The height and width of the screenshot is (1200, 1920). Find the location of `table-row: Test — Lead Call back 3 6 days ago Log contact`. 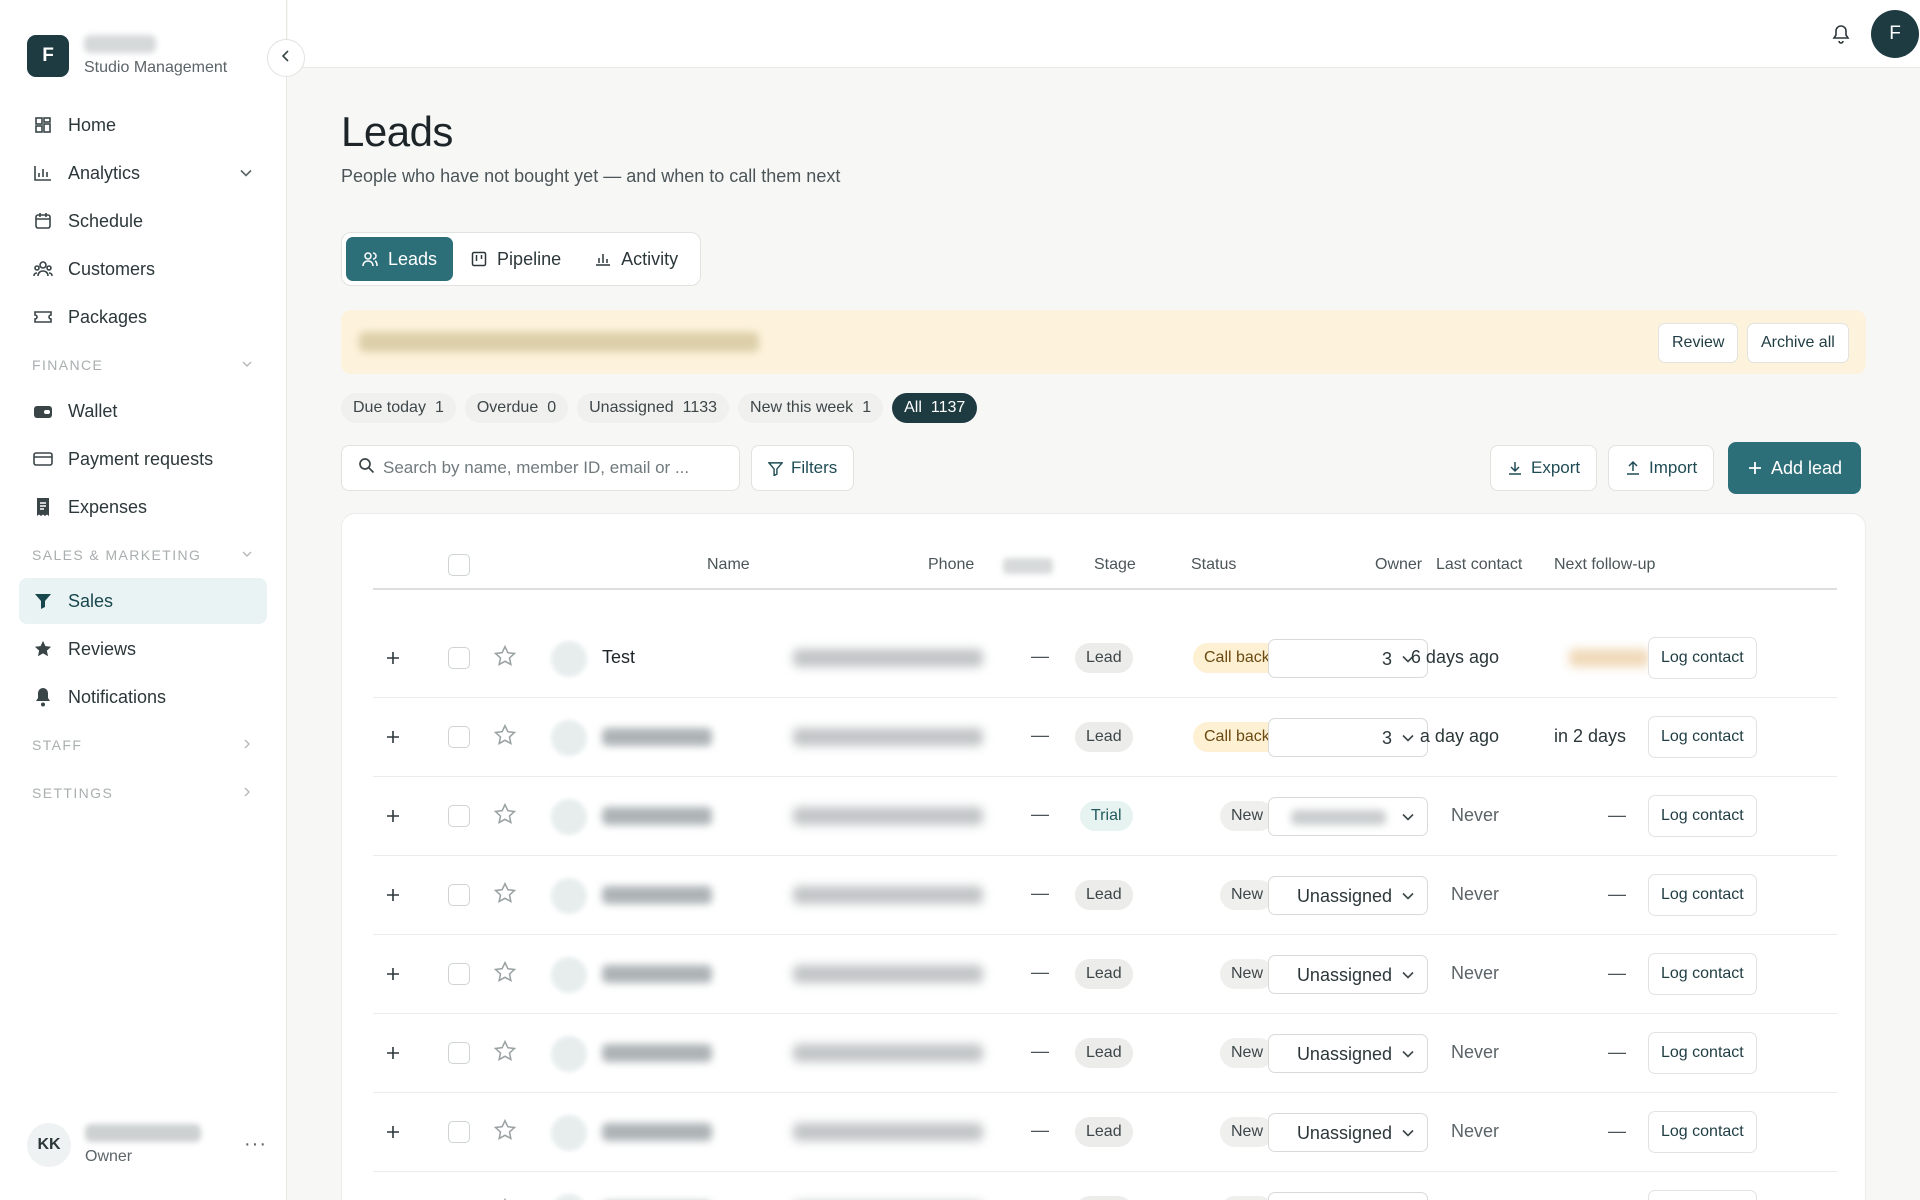

table-row: Test — Lead Call back 3 6 days ago Log contact is located at coordinates (1105, 658).